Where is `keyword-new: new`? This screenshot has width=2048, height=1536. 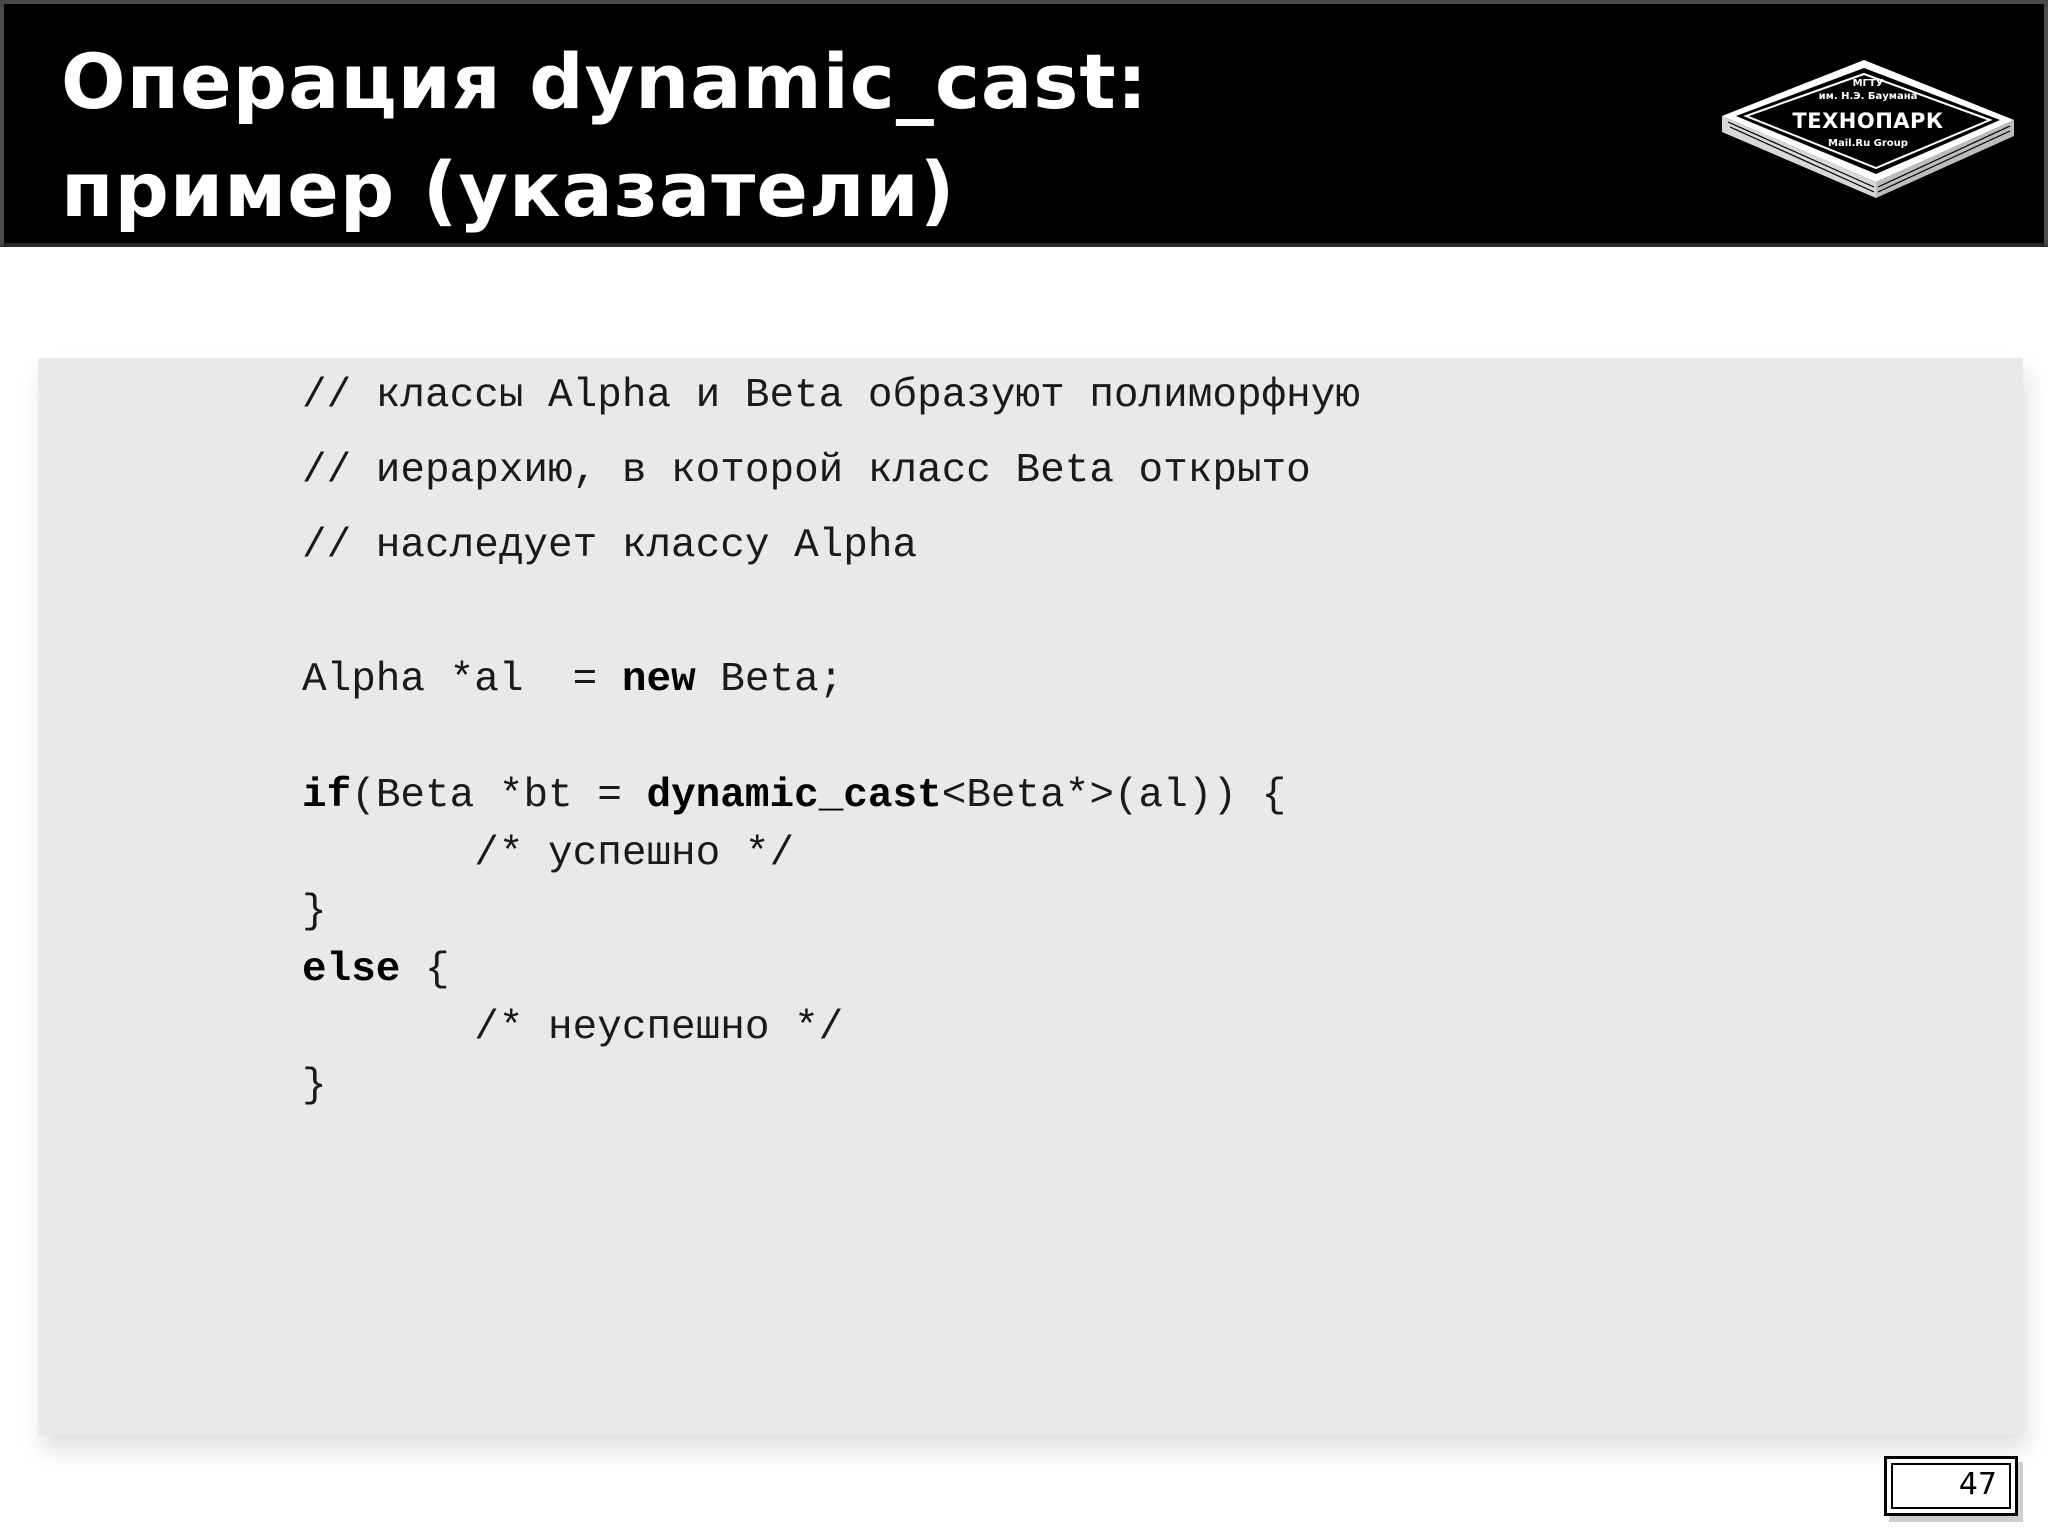 keyword-new: new is located at coordinates (658, 680).